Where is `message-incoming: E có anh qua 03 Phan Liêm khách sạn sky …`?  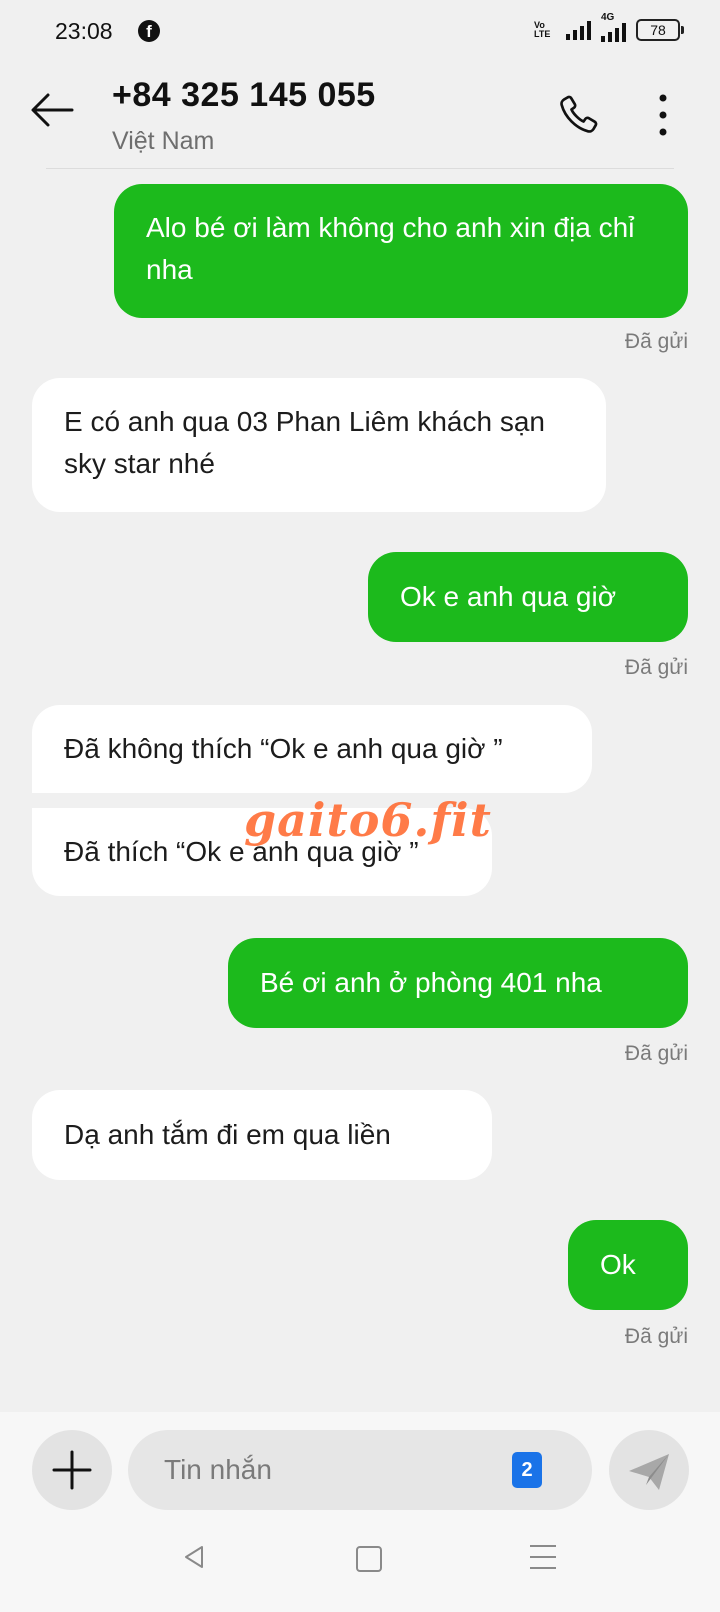 message-incoming: E có anh qua 03 Phan Liêm khách sạn sky … is located at coordinates (319, 445).